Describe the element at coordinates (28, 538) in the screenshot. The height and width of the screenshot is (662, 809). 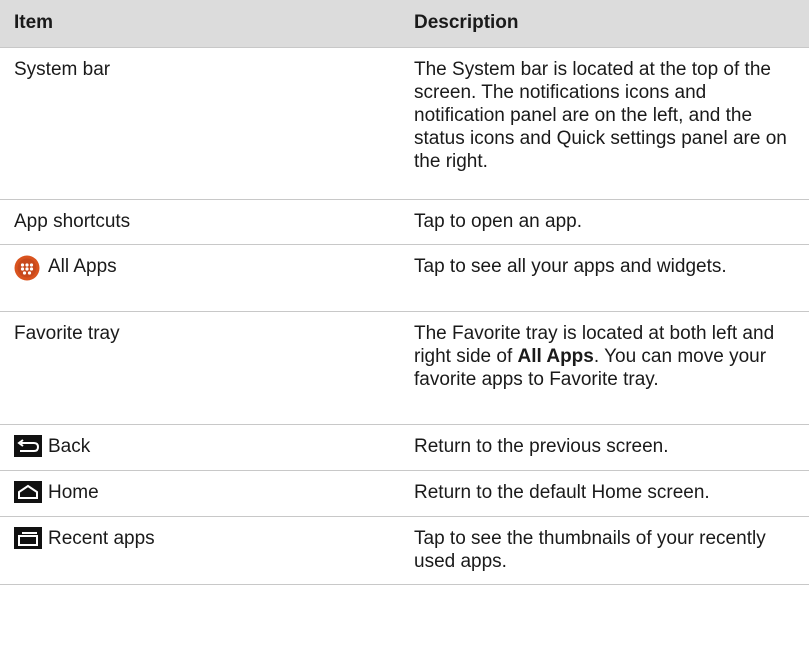
I see `recent-apps-icon` at that location.